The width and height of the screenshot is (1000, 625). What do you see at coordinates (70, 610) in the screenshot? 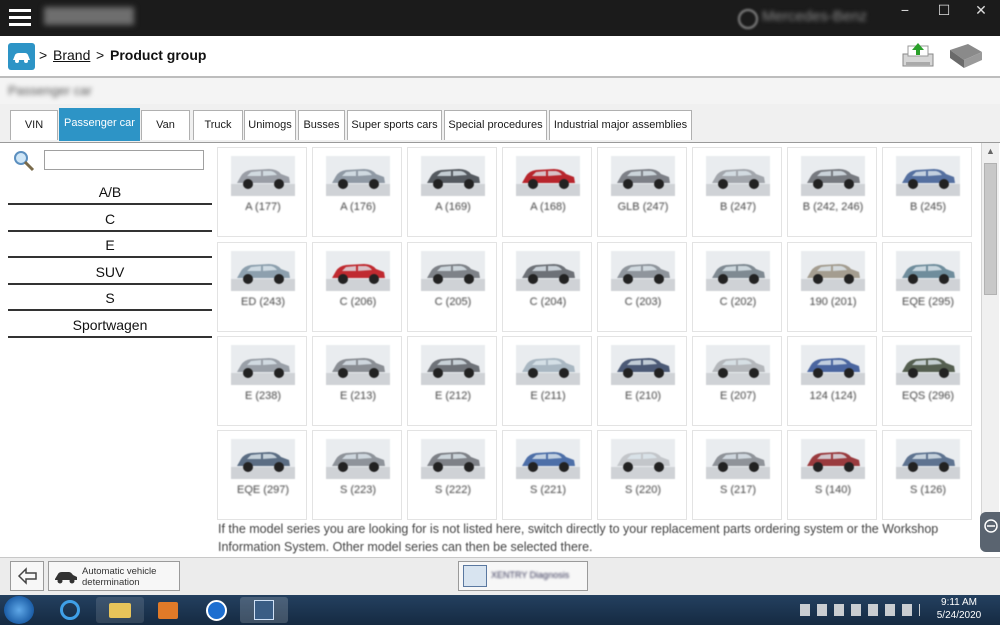
I see `internet-explorer-icon` at bounding box center [70, 610].